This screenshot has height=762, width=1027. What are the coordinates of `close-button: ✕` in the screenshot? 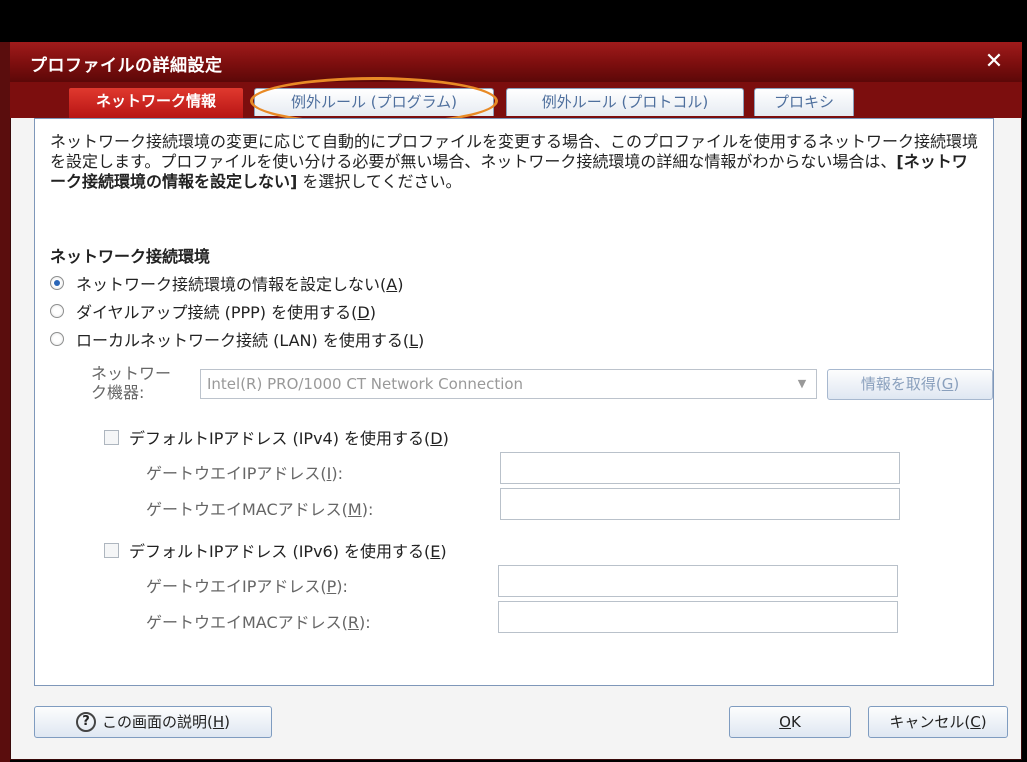 It's located at (994, 62).